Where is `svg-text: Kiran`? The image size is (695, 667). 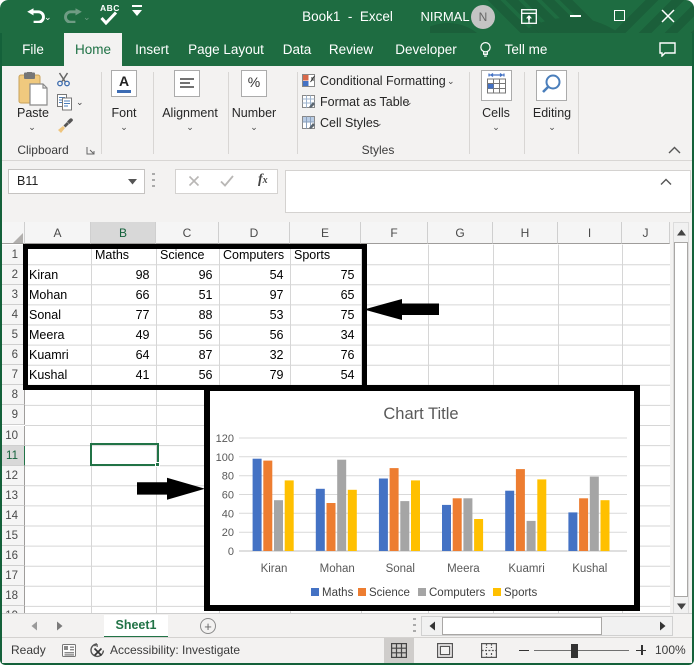 svg-text: Kiran is located at coordinates (274, 569).